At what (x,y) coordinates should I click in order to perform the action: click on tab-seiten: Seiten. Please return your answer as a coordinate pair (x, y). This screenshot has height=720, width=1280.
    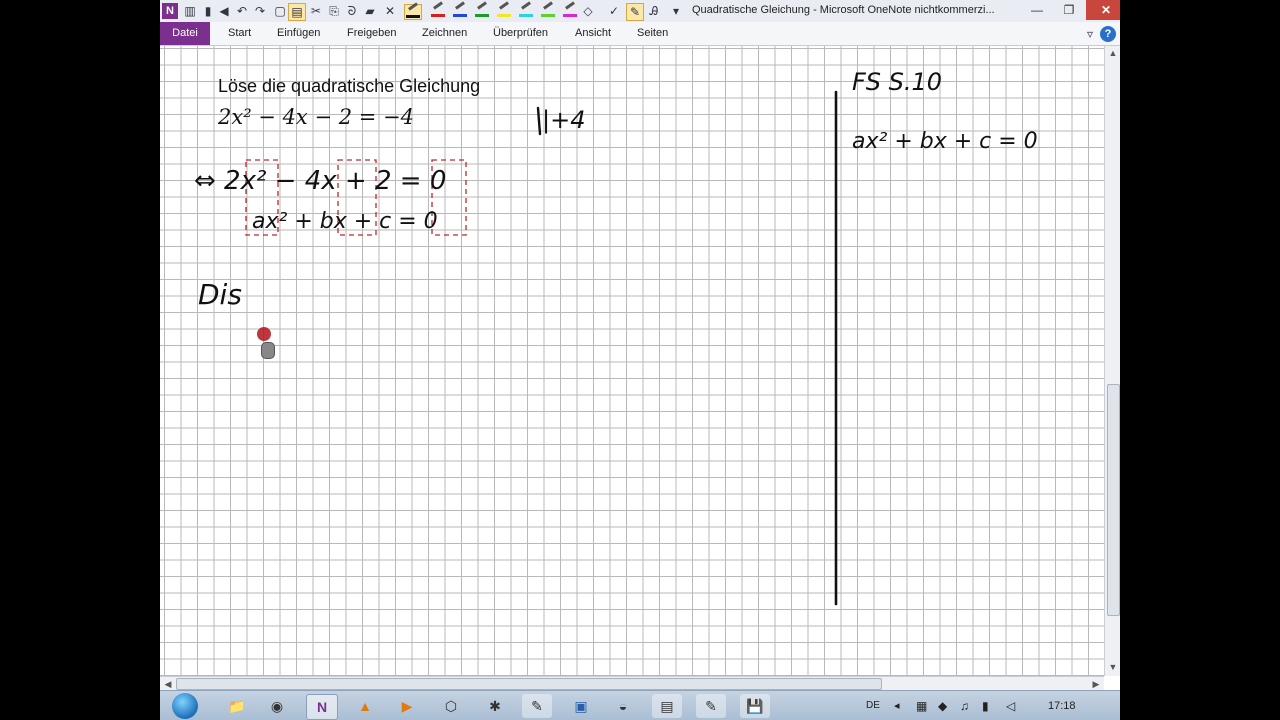
    Looking at the image, I should click on (652, 33).